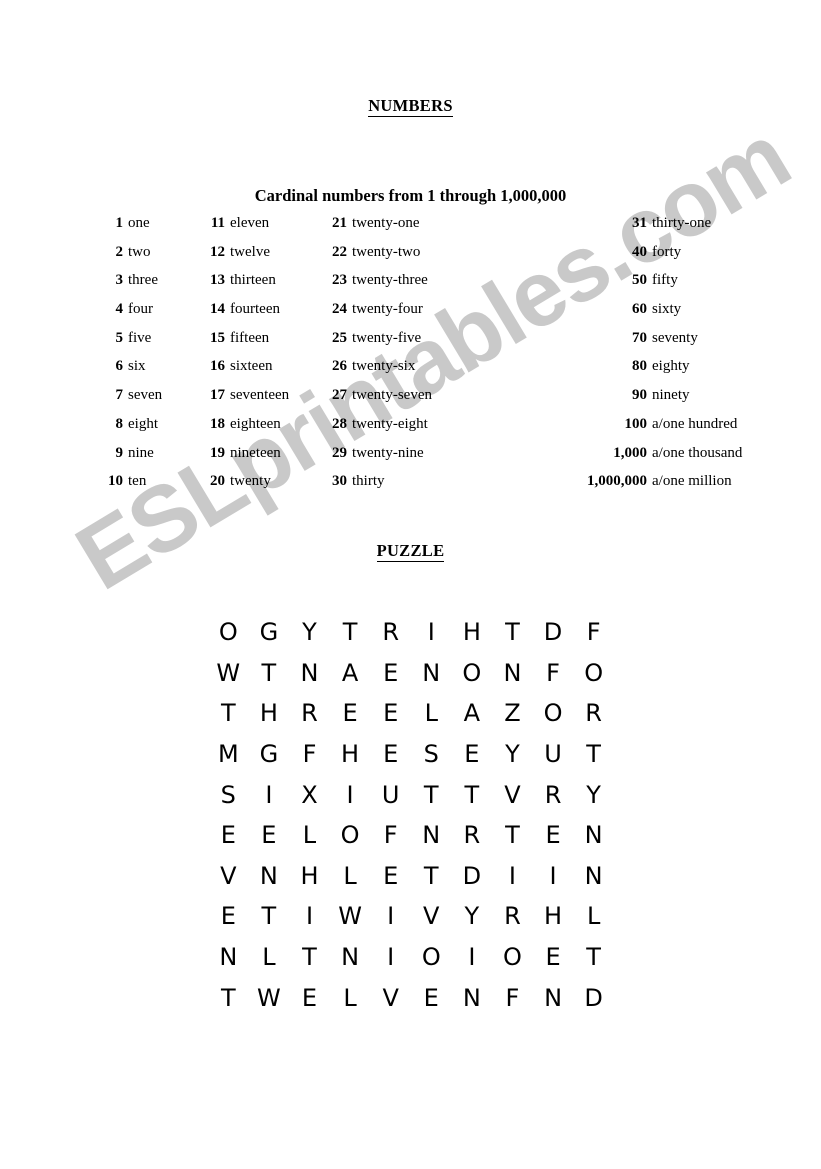  Describe the element at coordinates (309, 794) in the screenshot. I see `word-search-cell: X` at that location.